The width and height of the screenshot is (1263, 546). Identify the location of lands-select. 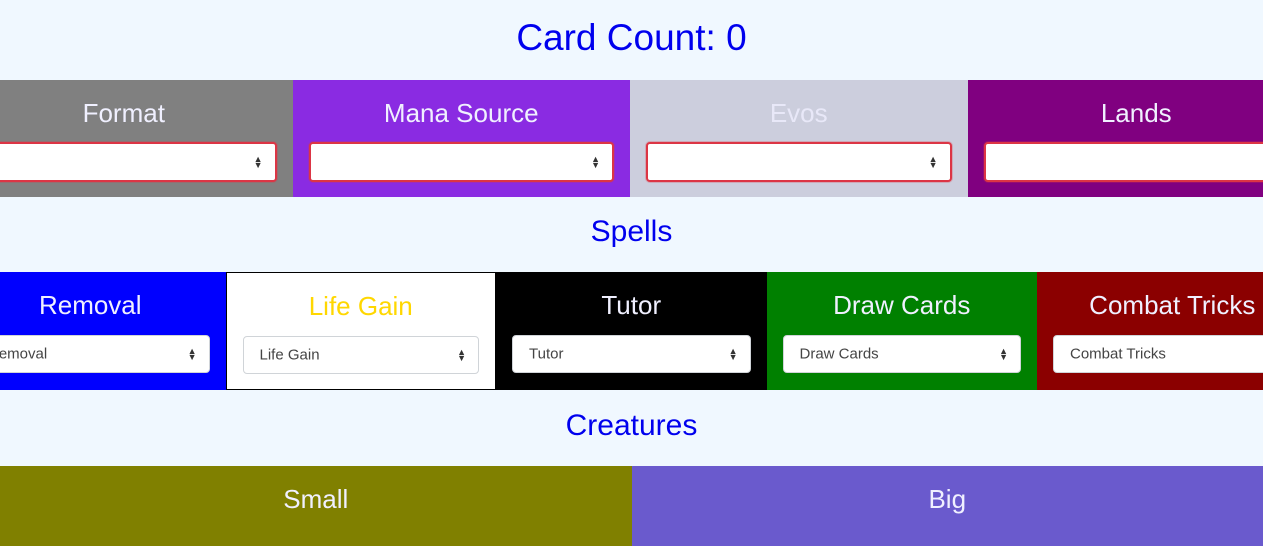
(1123, 162).